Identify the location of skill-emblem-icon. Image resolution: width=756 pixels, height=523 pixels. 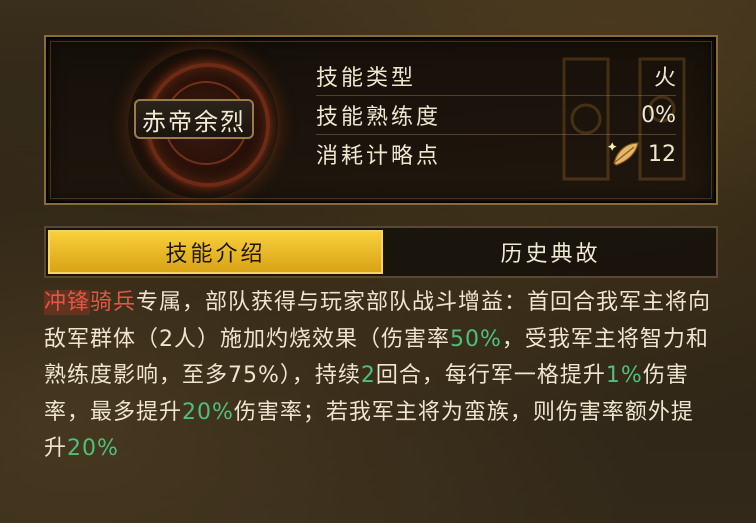
(208, 125).